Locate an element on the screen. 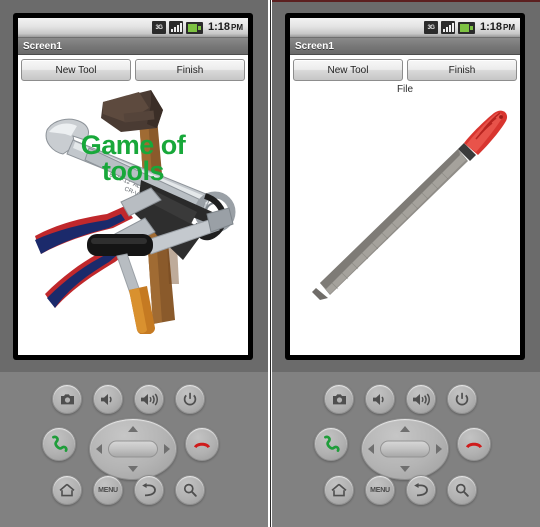  status-bar-left: 3G 1:18PM is located at coordinates (133, 28).